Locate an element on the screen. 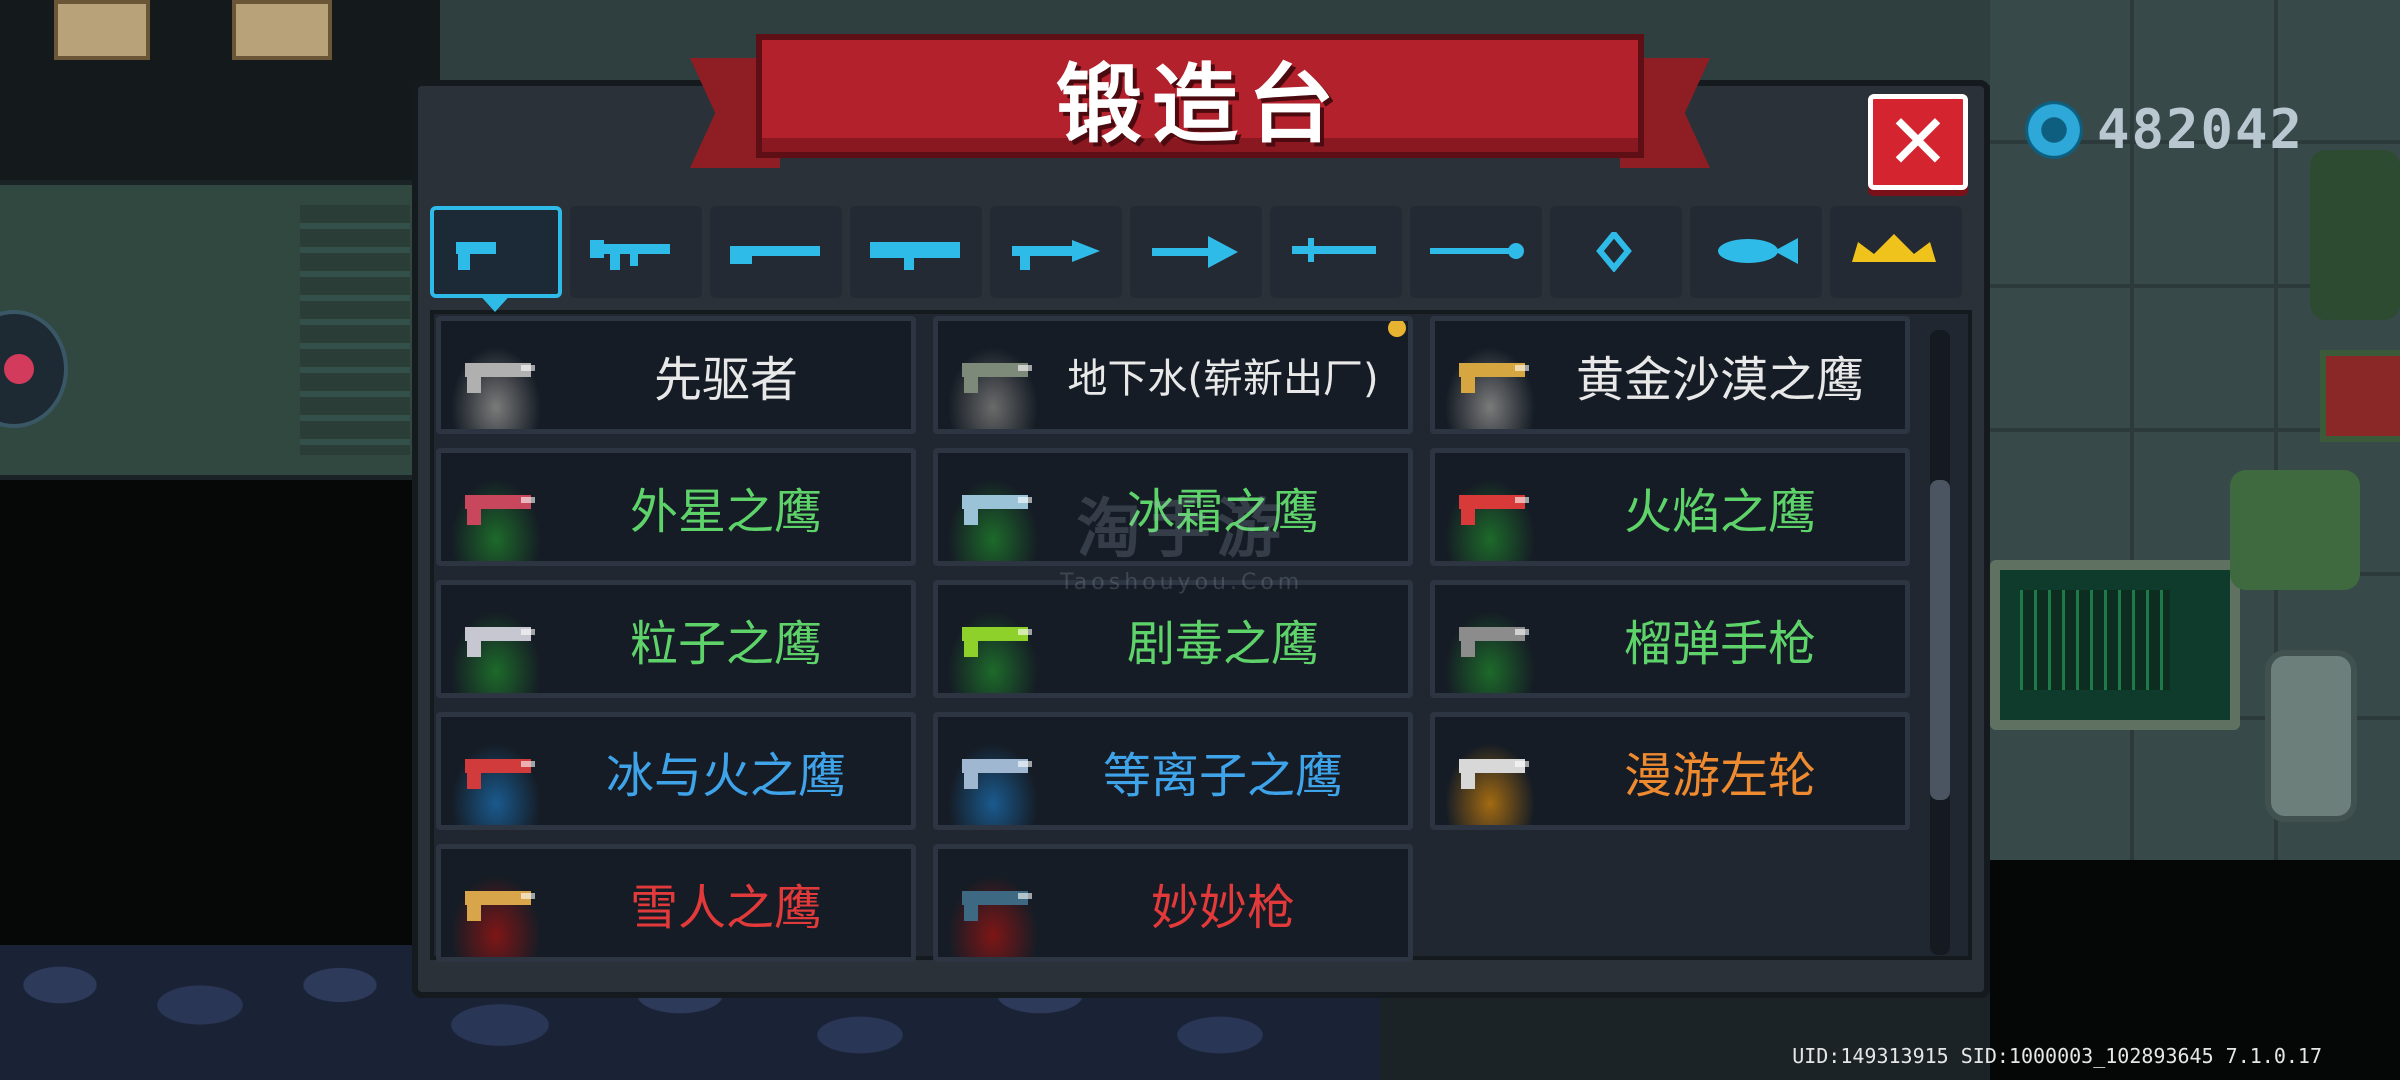 Image resolution: width=2400 pixels, height=1080 pixels. tab-crown is located at coordinates (1896, 252).